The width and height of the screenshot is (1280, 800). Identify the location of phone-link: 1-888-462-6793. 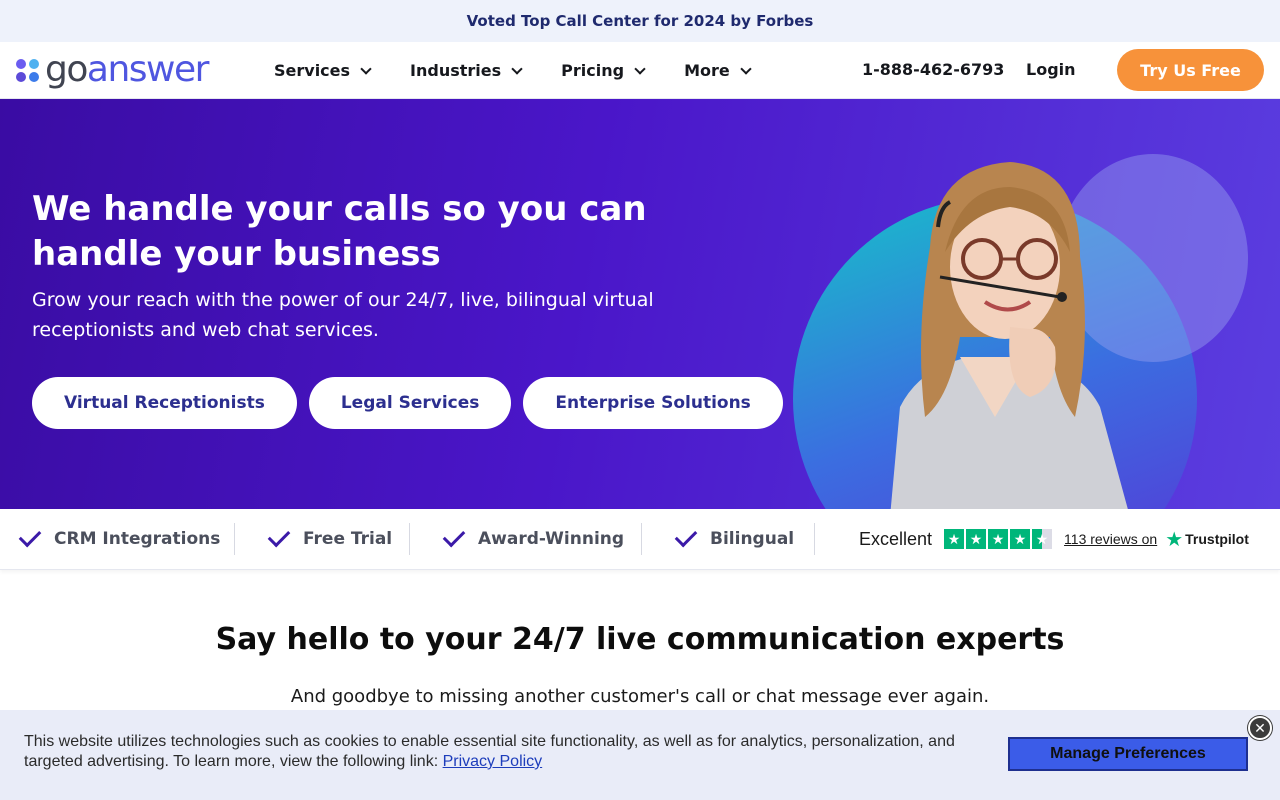
(933, 69).